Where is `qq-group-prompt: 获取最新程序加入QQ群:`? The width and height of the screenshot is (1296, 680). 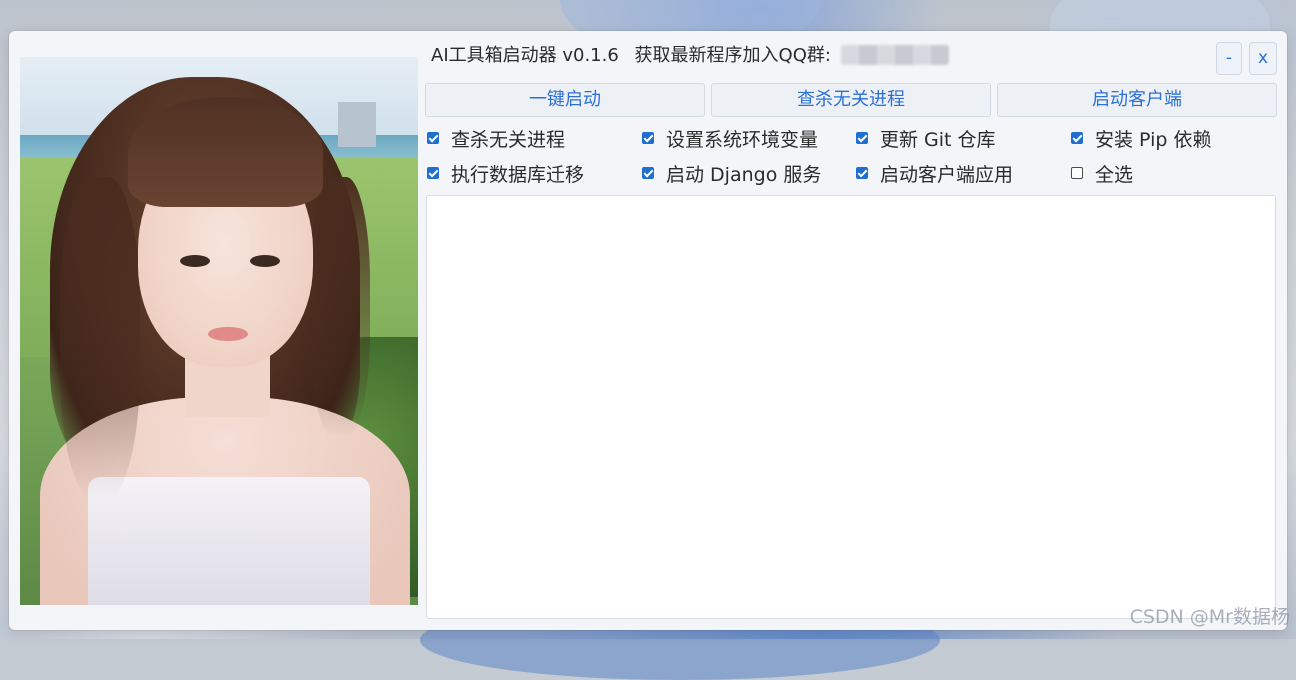 qq-group-prompt: 获取最新程序加入QQ群: is located at coordinates (732, 55).